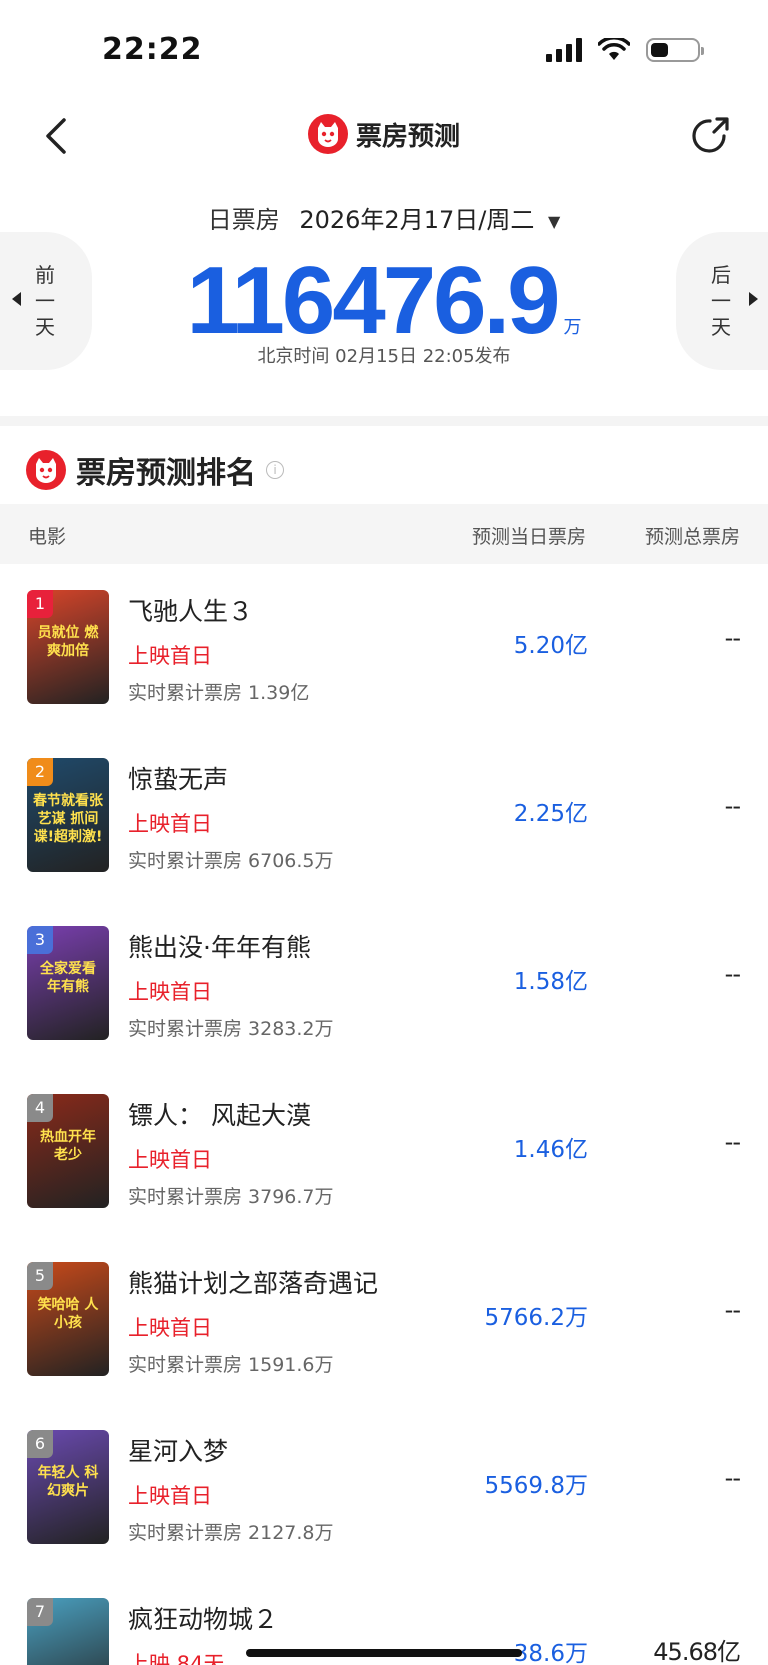  What do you see at coordinates (40, 772) in the screenshot?
I see `rank-badge: 2` at bounding box center [40, 772].